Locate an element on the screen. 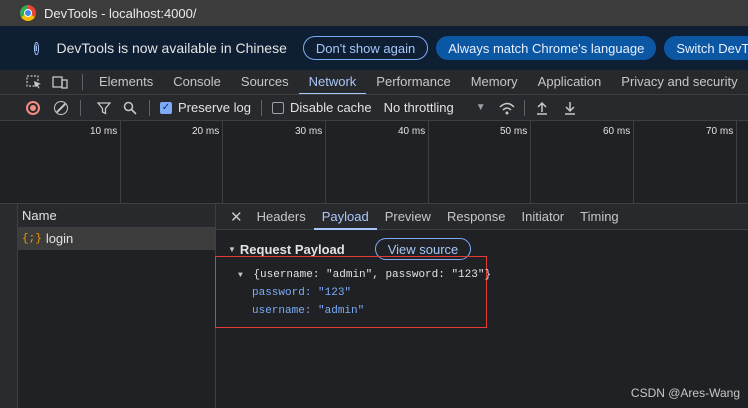 The height and width of the screenshot is (408, 748). export-har-icon is located at coordinates (570, 108).